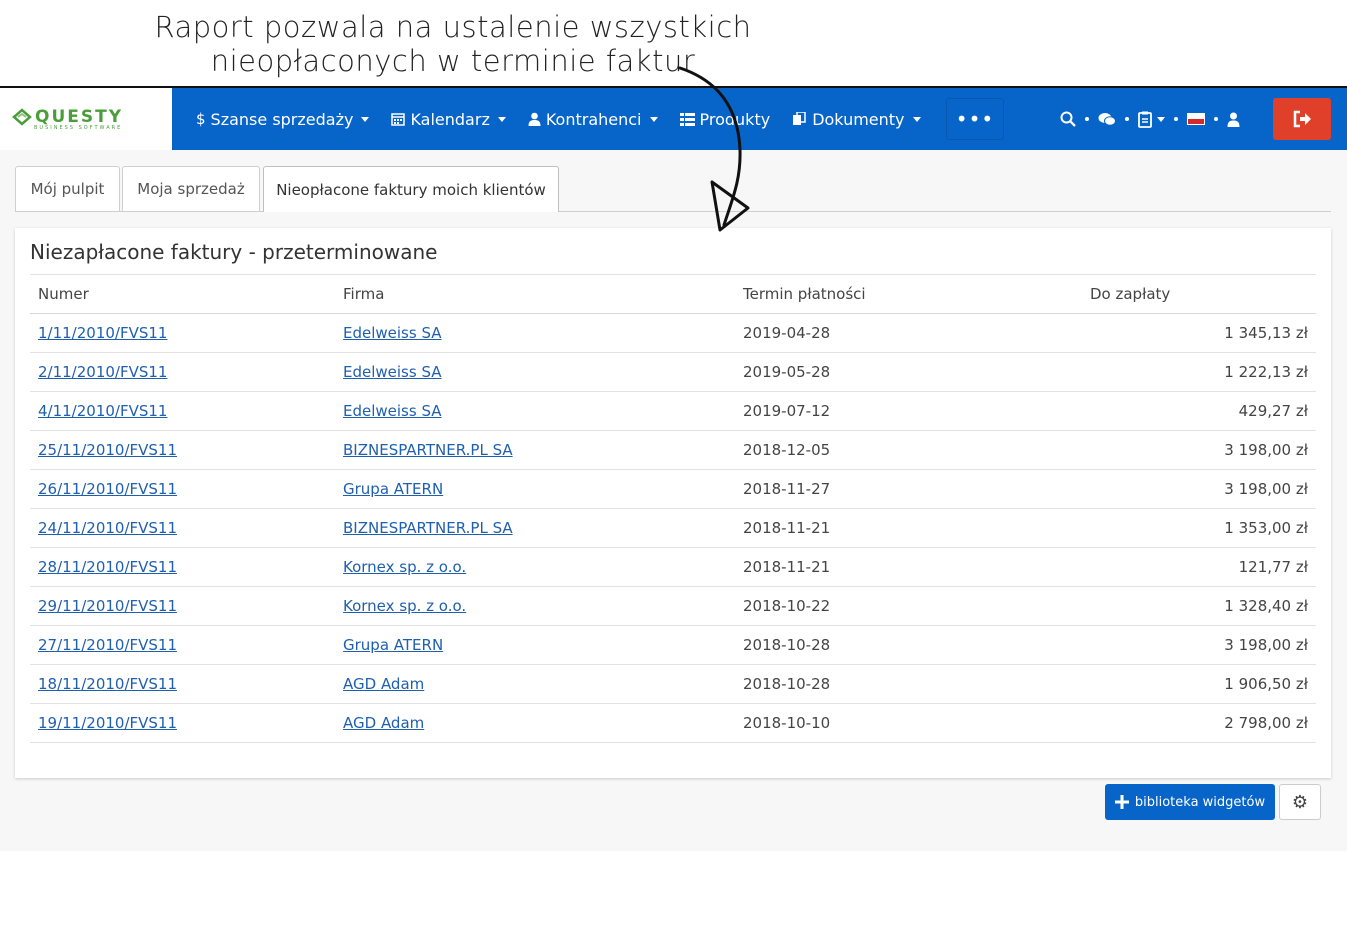  I want to click on cell-amount: 1 345,13 zł, so click(1199, 333).